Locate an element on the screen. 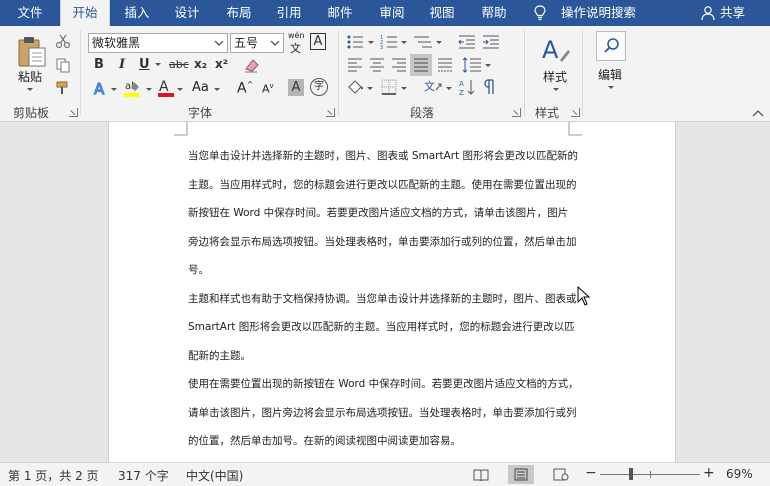  document-line: 旁边将会显示布局选项按钮。当处理表格时，单击要添加行或列的位置，然后单击加 is located at coordinates (382, 242).